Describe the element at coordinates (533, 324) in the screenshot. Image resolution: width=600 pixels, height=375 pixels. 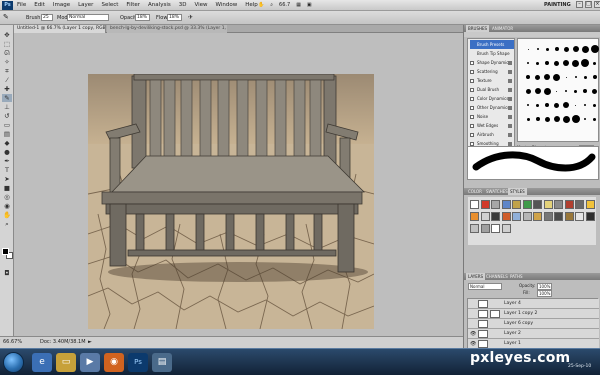
I see `layer-row: Layer 6 copy` at that location.